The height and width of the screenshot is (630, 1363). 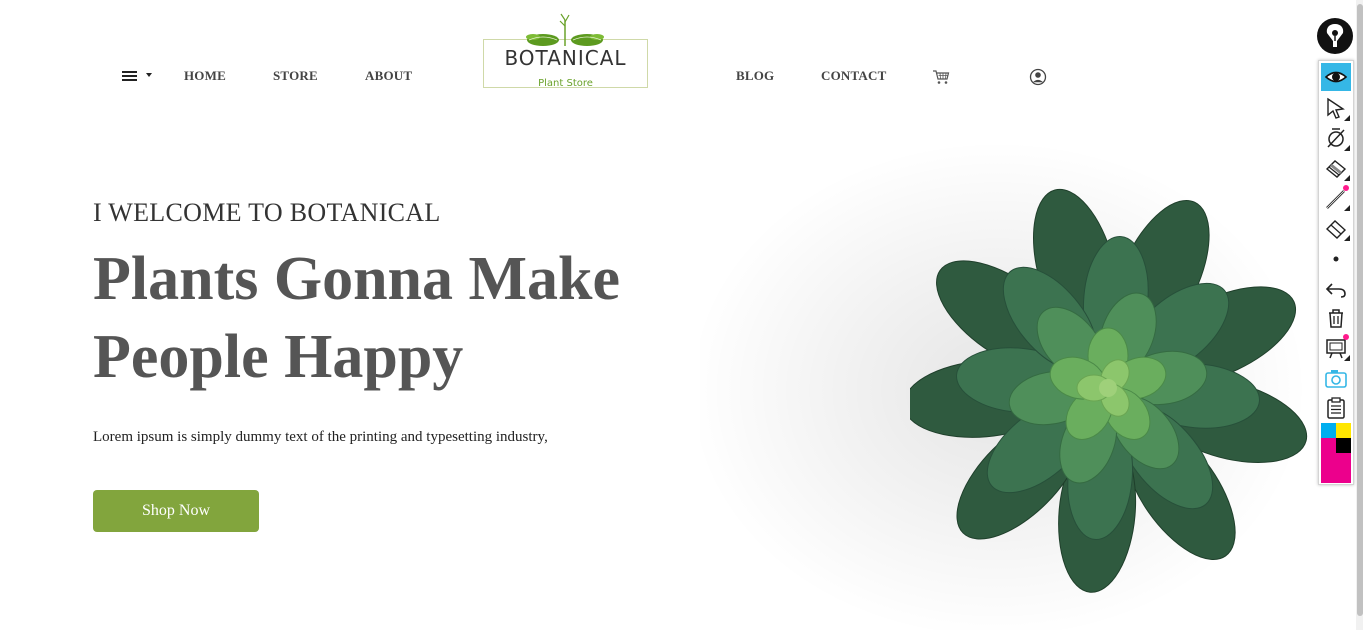 I want to click on headline-line-1: Plants Gonna Make, so click(x=357, y=279).